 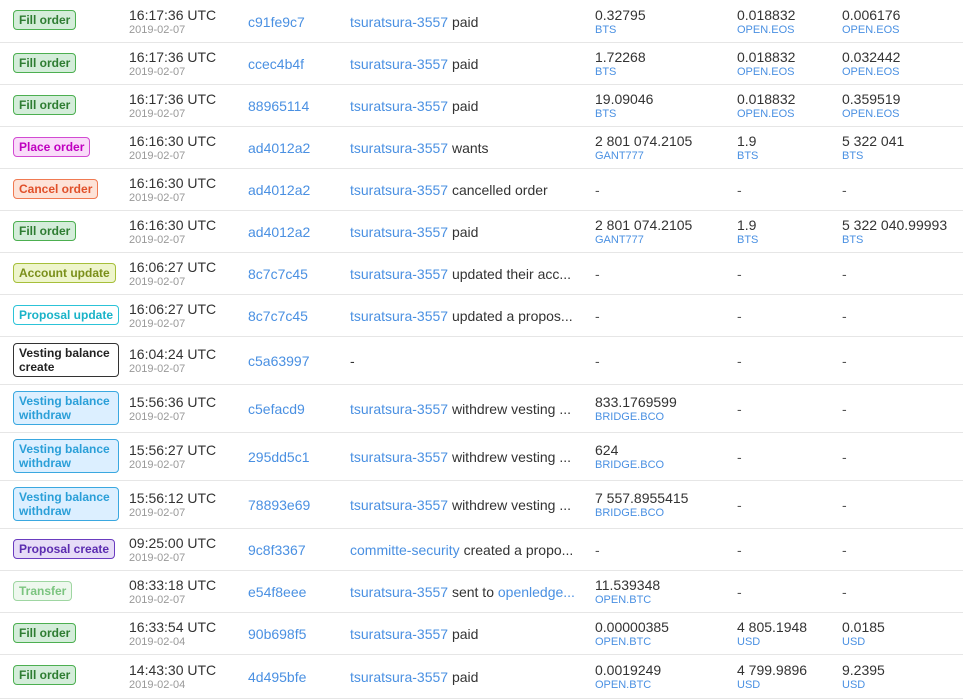 I want to click on operation-type-badge: Proposal update, so click(x=66, y=315).